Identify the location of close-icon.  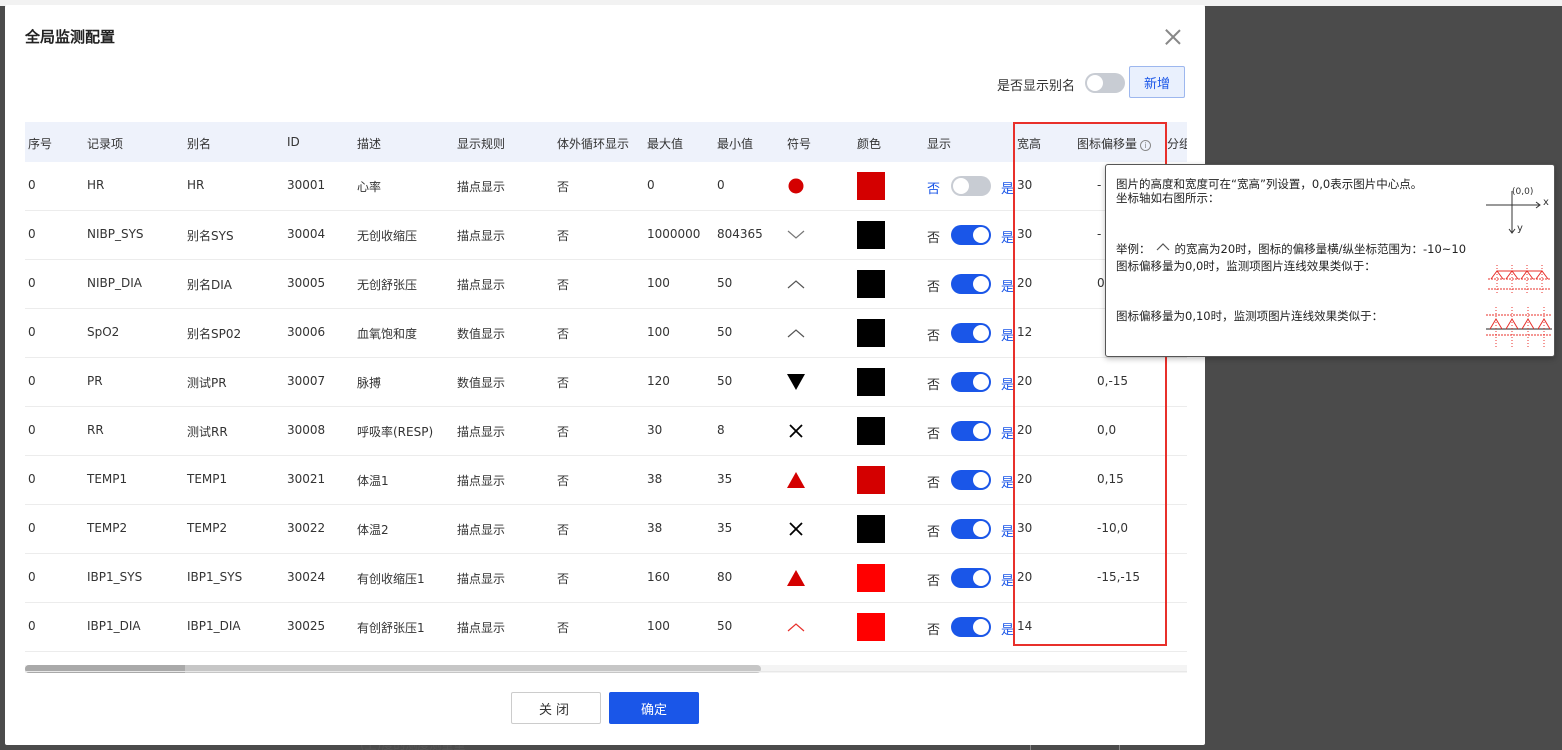
(1173, 37).